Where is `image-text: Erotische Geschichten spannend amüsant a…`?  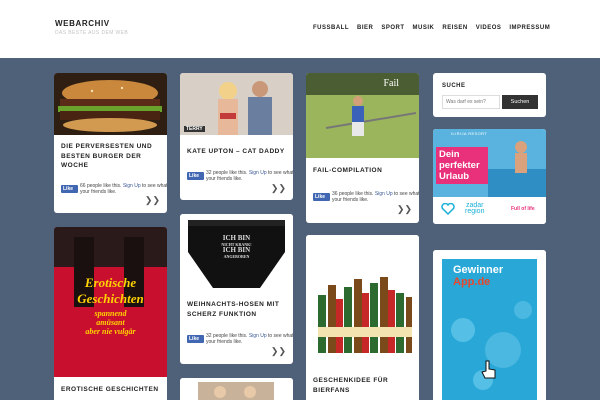 image-text: Erotische Geschichten spannend amüsant a… is located at coordinates (110, 305).